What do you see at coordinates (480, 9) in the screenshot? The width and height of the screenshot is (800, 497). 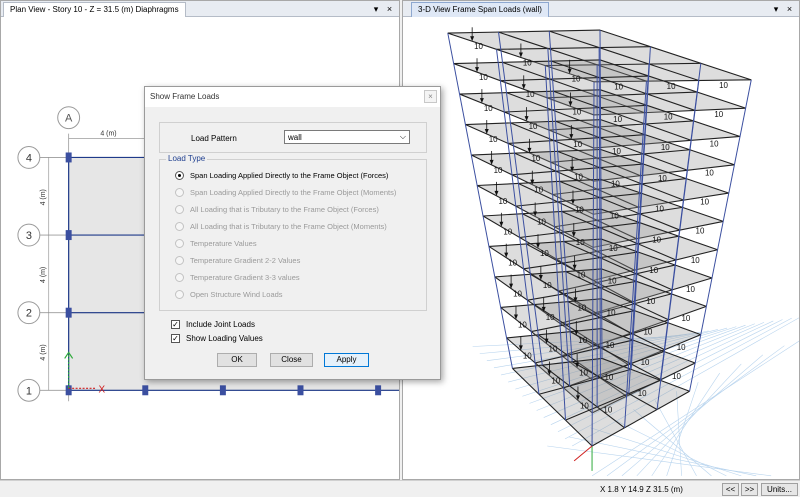 I see `view-3d-tab: 3-D View Frame Span Loads (wall)` at bounding box center [480, 9].